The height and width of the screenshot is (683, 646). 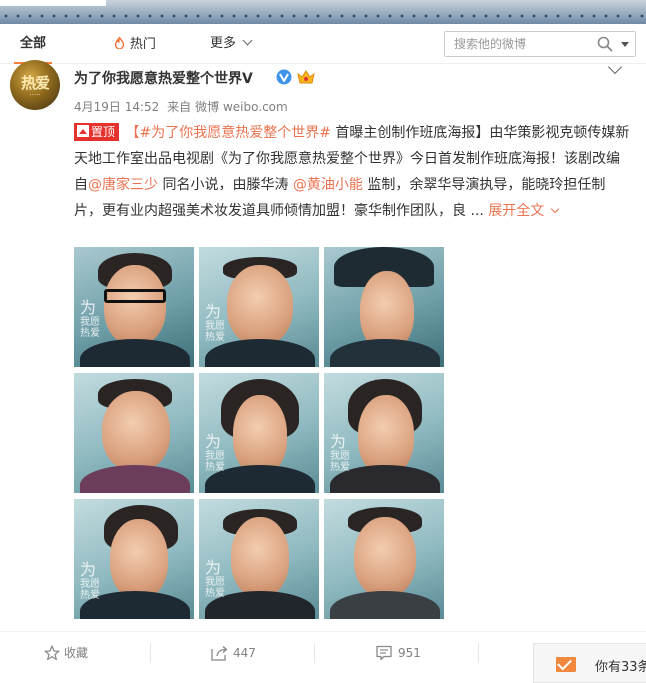 What do you see at coordinates (53, 3) in the screenshot?
I see `banner-blank` at bounding box center [53, 3].